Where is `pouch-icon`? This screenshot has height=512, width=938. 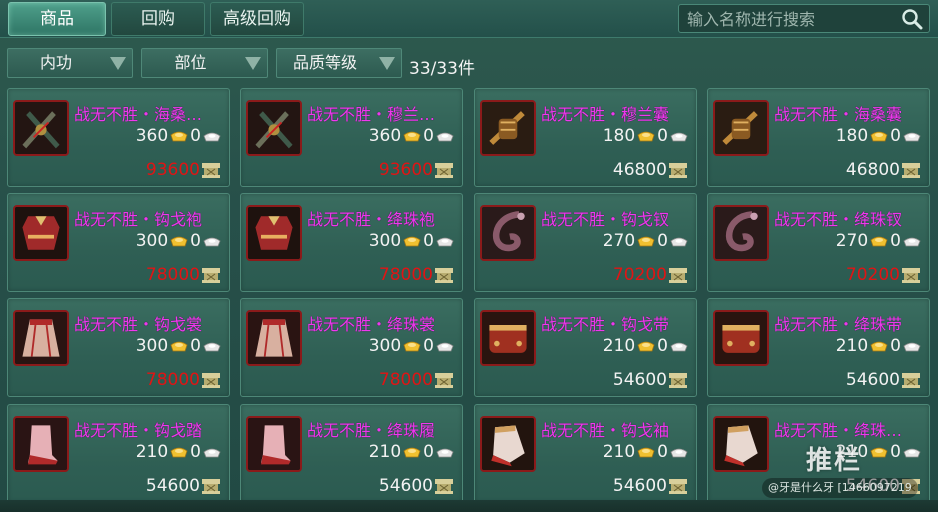 pouch-icon is located at coordinates (508, 128).